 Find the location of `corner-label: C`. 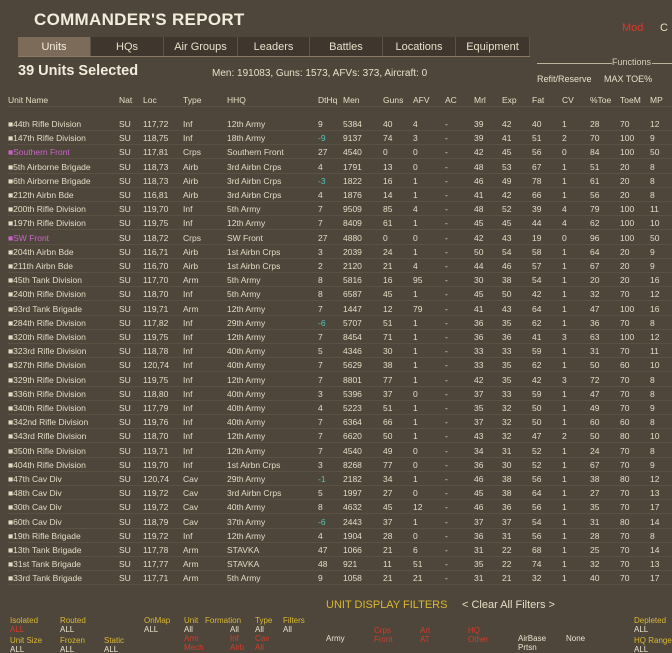

corner-label: C is located at coordinates (664, 28).